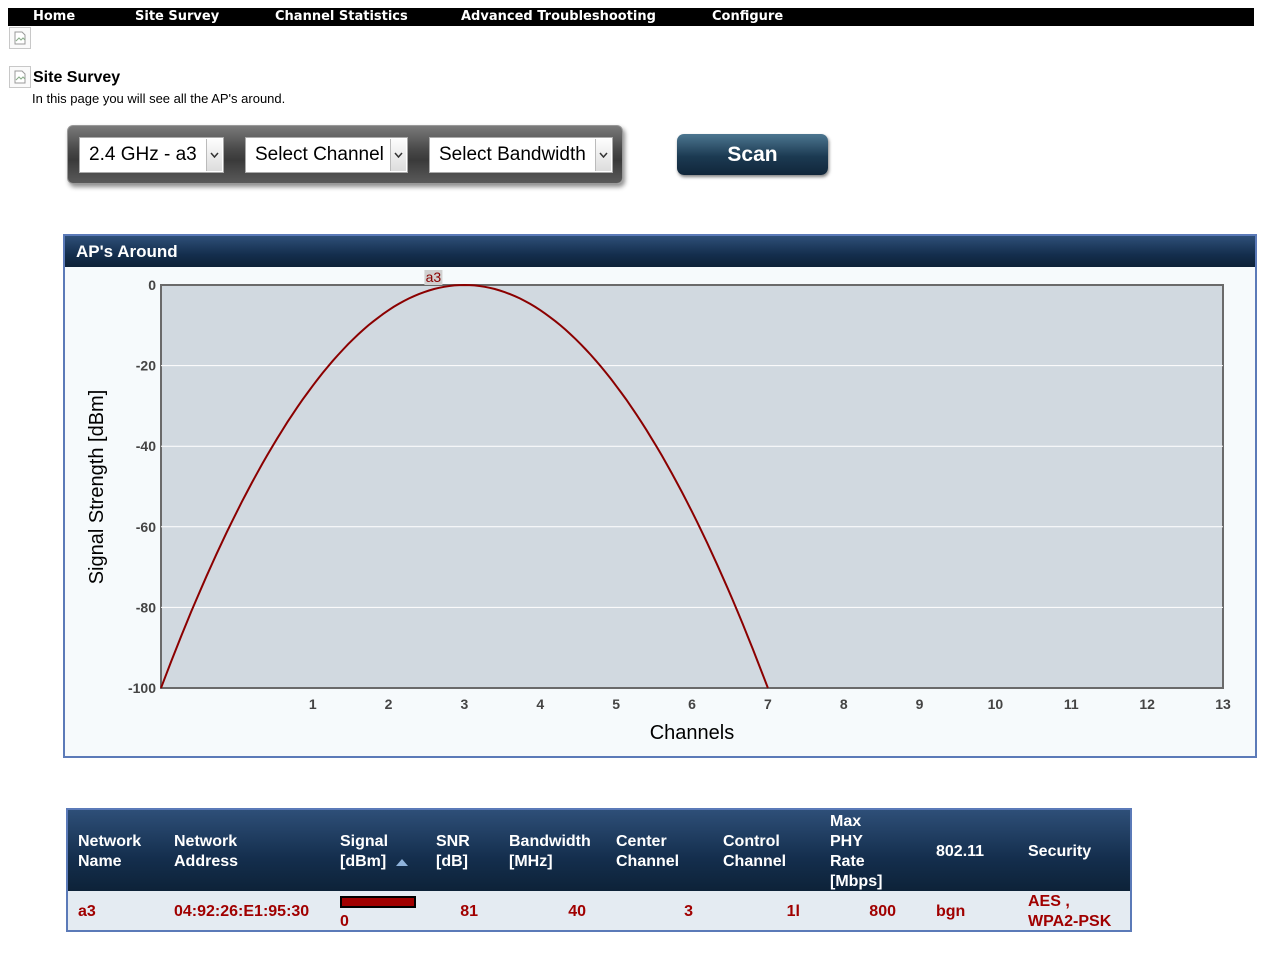 The width and height of the screenshot is (1263, 960). I want to click on nav-home: Home, so click(54, 17).